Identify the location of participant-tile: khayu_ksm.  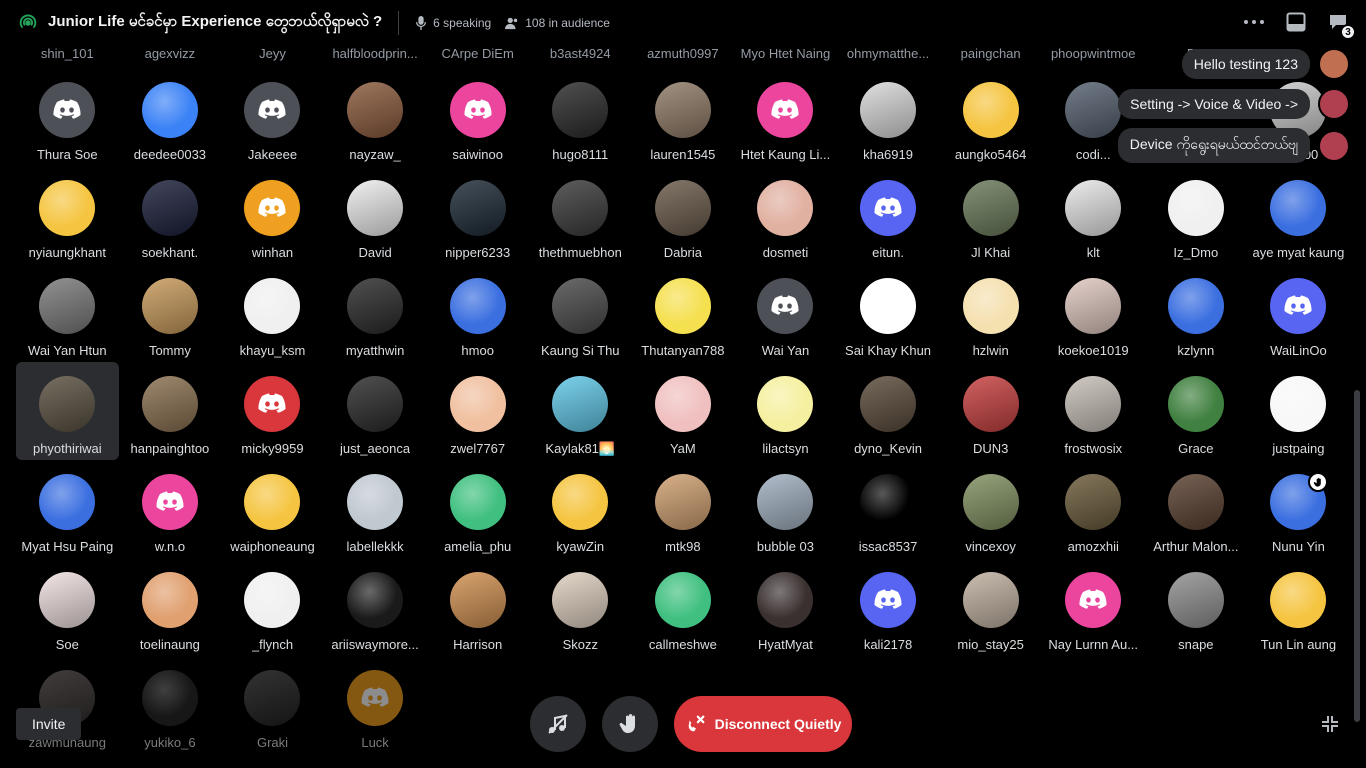
(272, 313).